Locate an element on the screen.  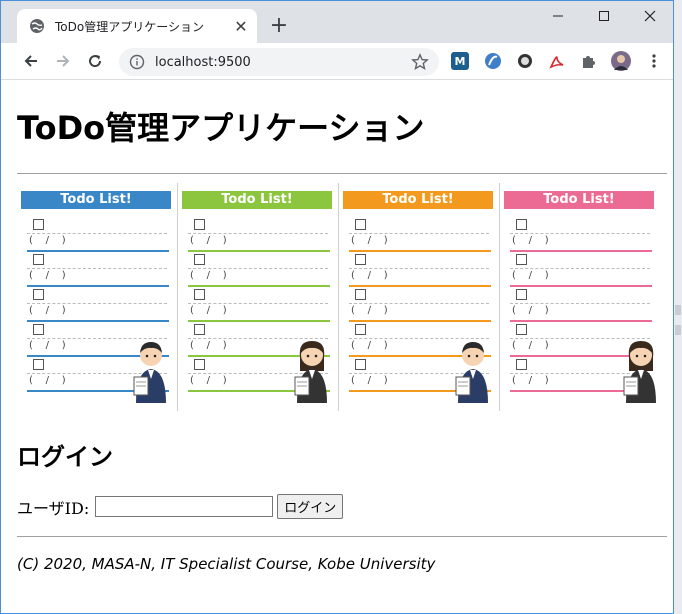
address-bar: localhost:9500 is located at coordinates (279, 62).